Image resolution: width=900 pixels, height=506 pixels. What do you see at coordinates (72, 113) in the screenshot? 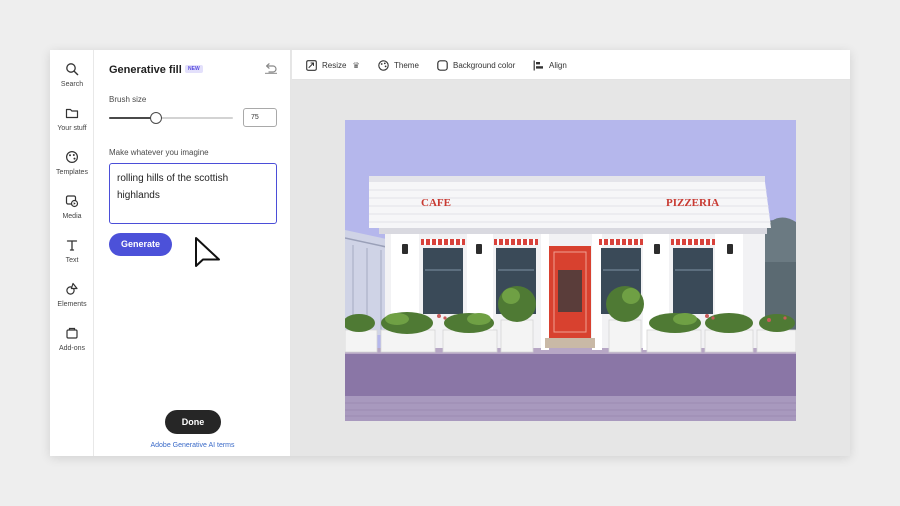
I see `folder-icon` at bounding box center [72, 113].